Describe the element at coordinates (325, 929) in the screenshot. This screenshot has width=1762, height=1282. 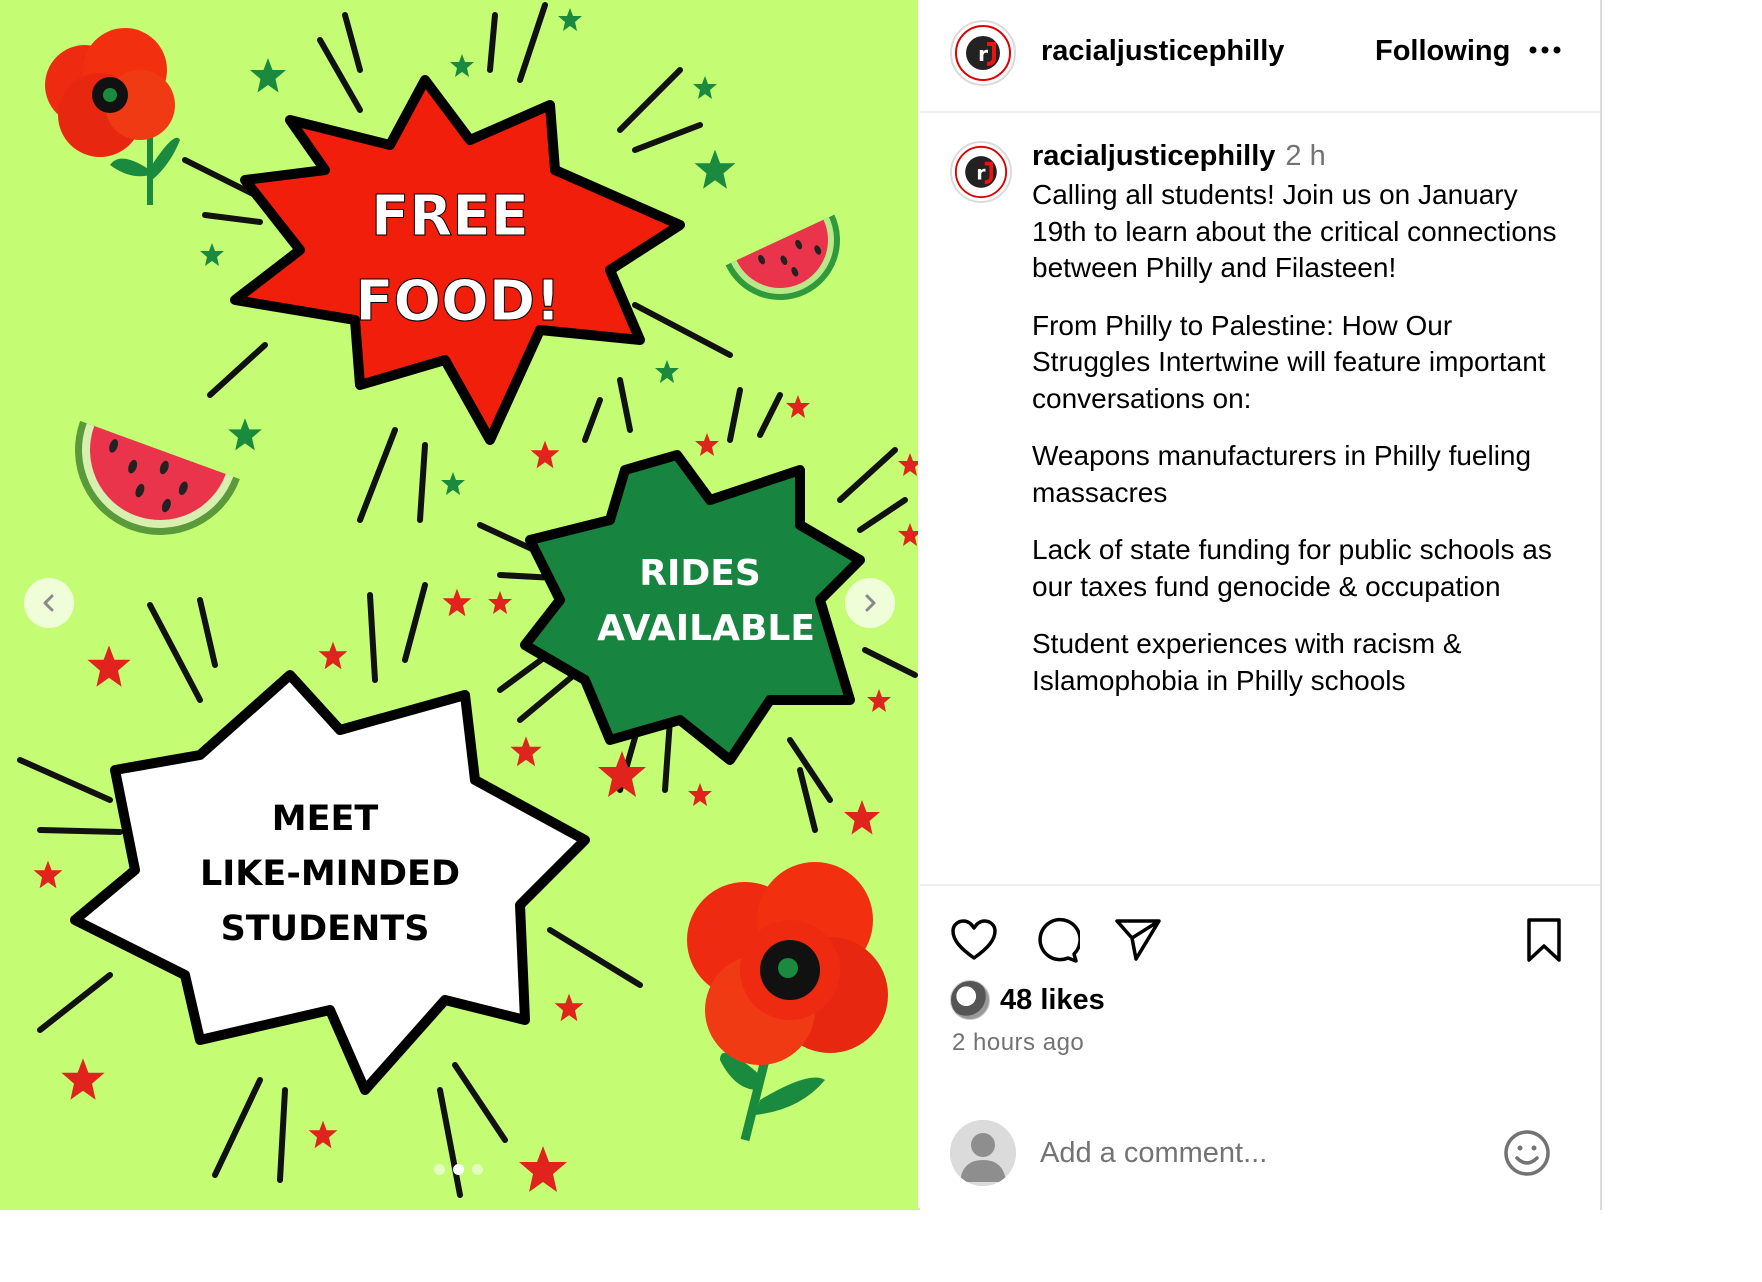
I see `meet-line3: STUDENTS` at that location.